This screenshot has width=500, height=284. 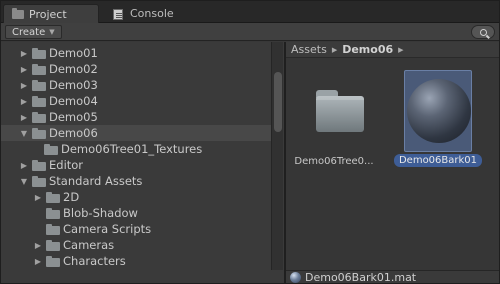 I want to click on tree-item-demo02: ▶ Demo02, so click(x=136, y=69).